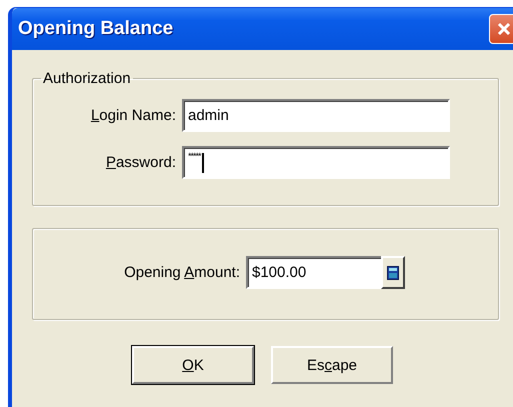 The image size is (513, 407). Describe the element at coordinates (140, 162) in the screenshot. I see `field-label: Password:` at that location.